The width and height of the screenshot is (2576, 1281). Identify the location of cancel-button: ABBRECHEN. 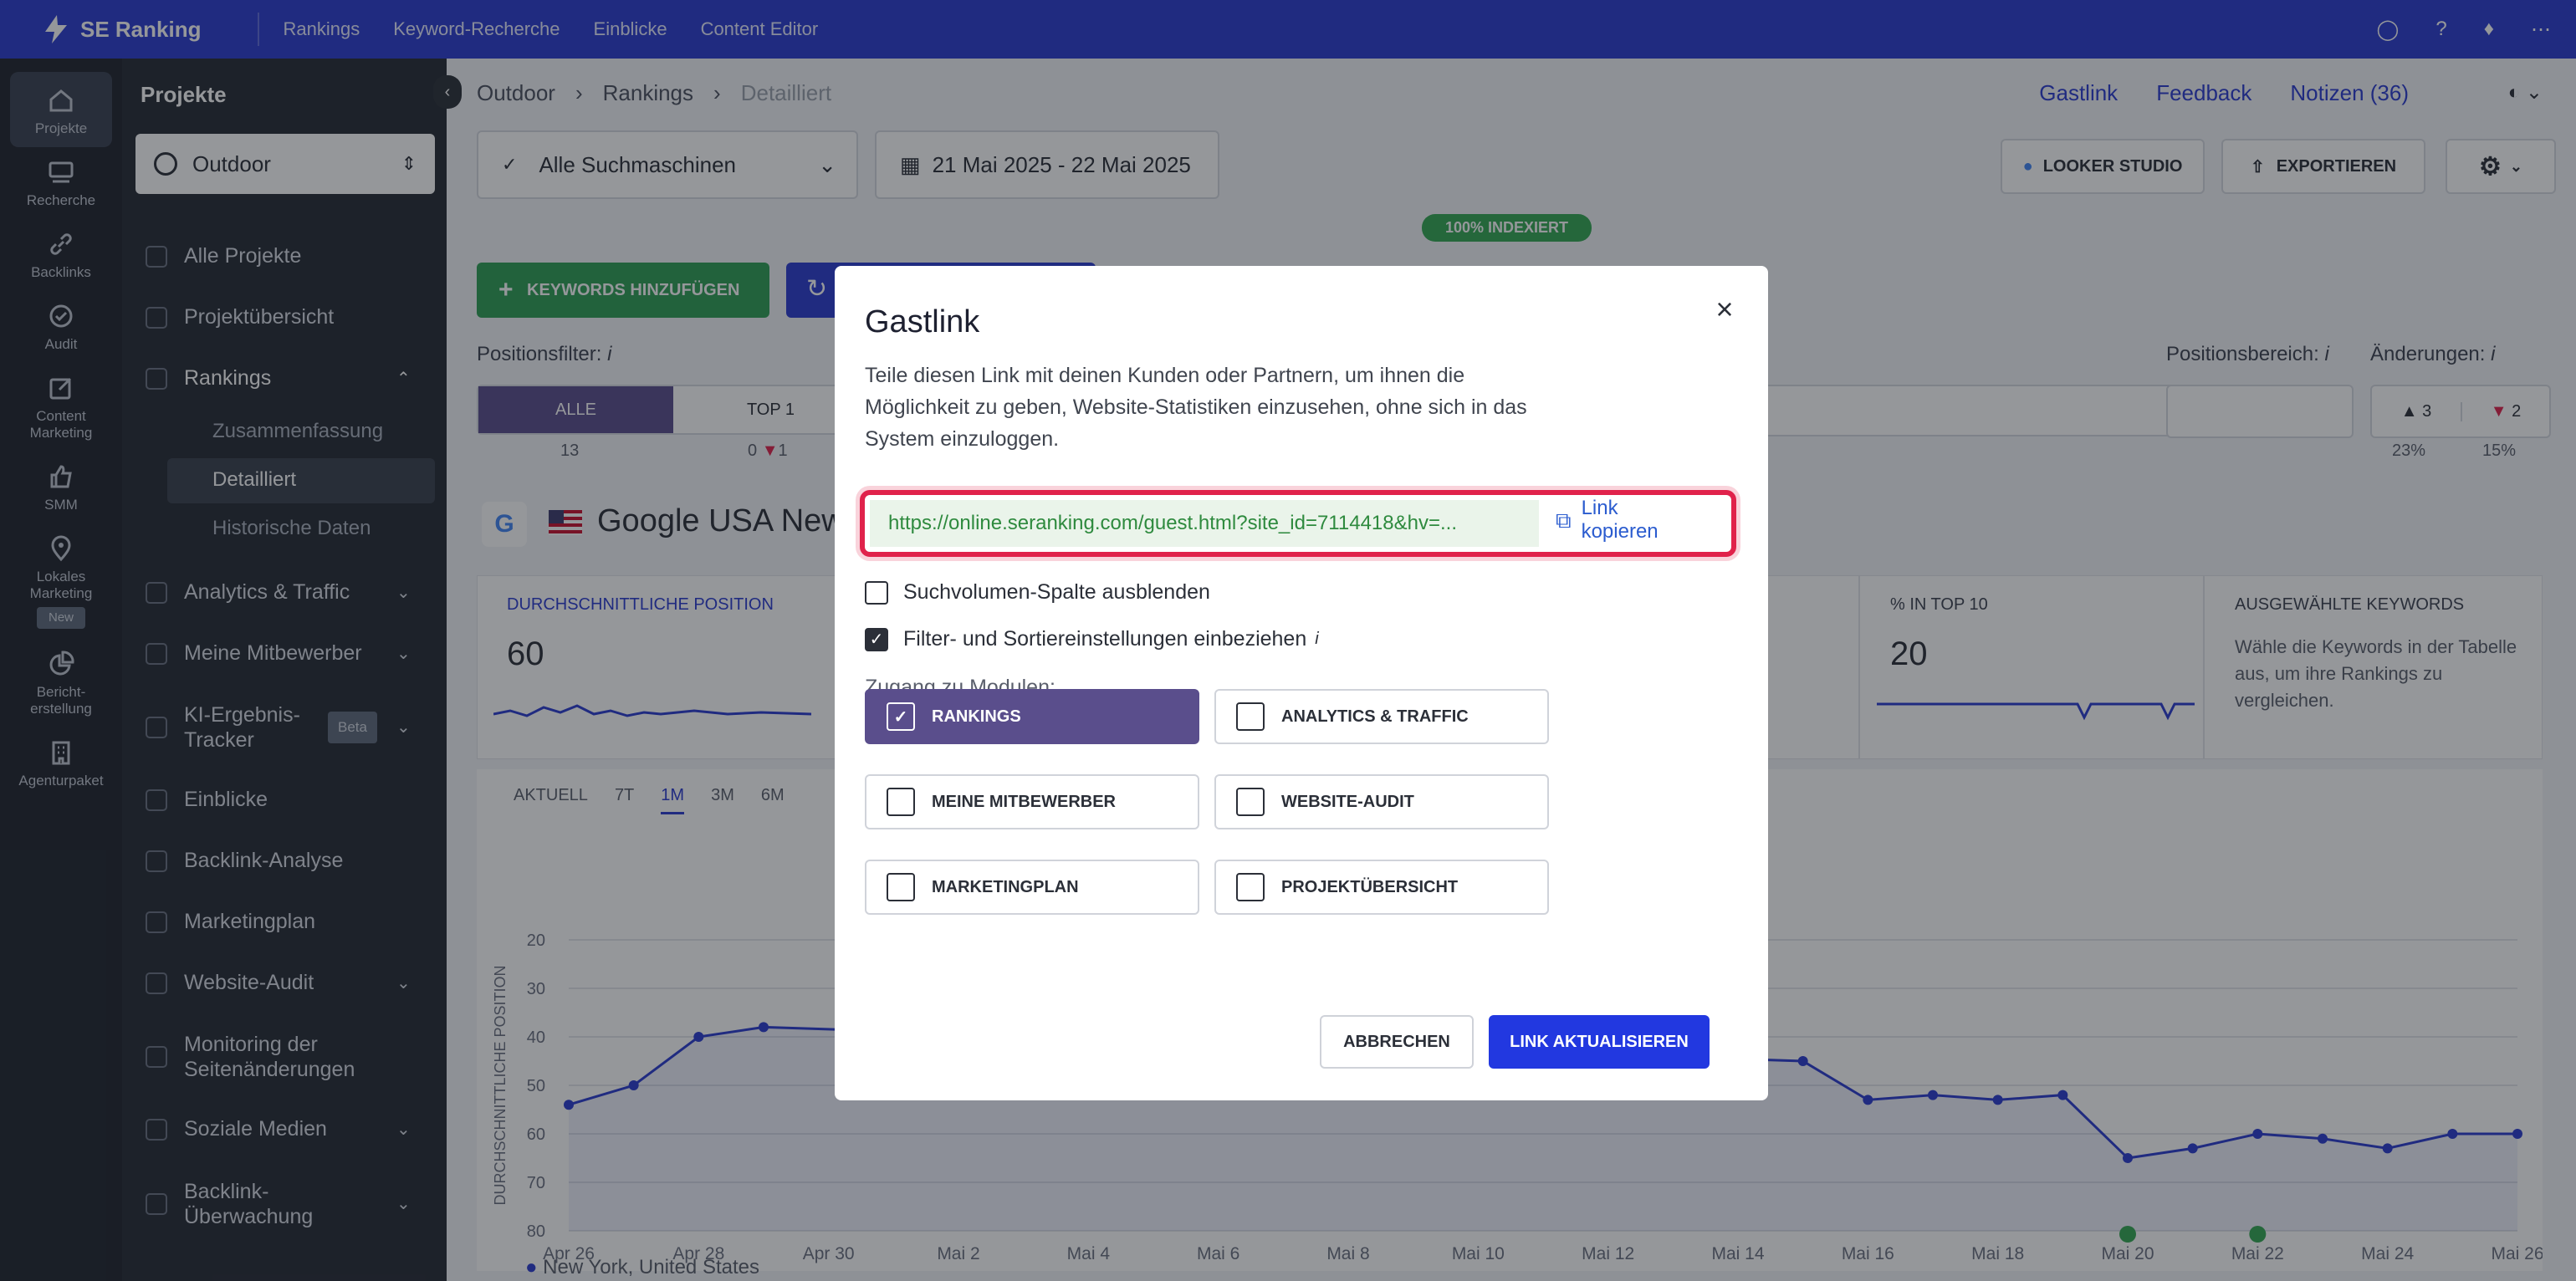
(1397, 1042).